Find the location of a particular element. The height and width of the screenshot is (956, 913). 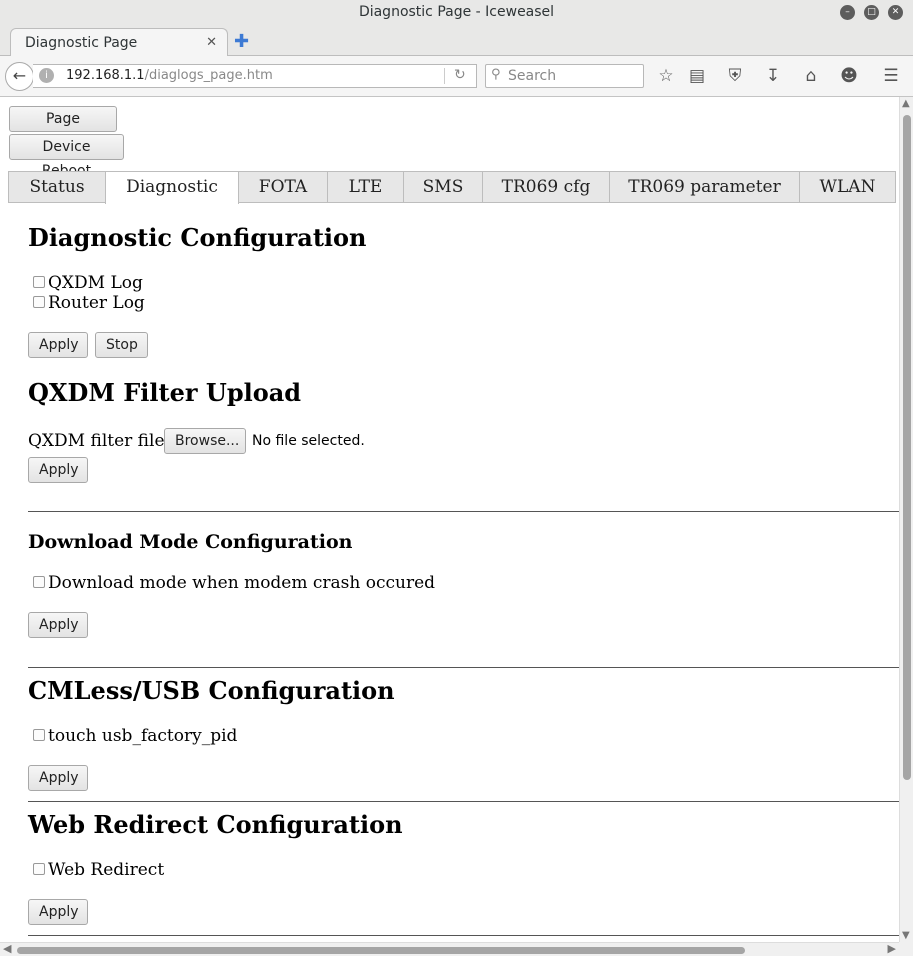

url-text: 192.168.1.1/diaglogs_page.htm is located at coordinates (169, 75).